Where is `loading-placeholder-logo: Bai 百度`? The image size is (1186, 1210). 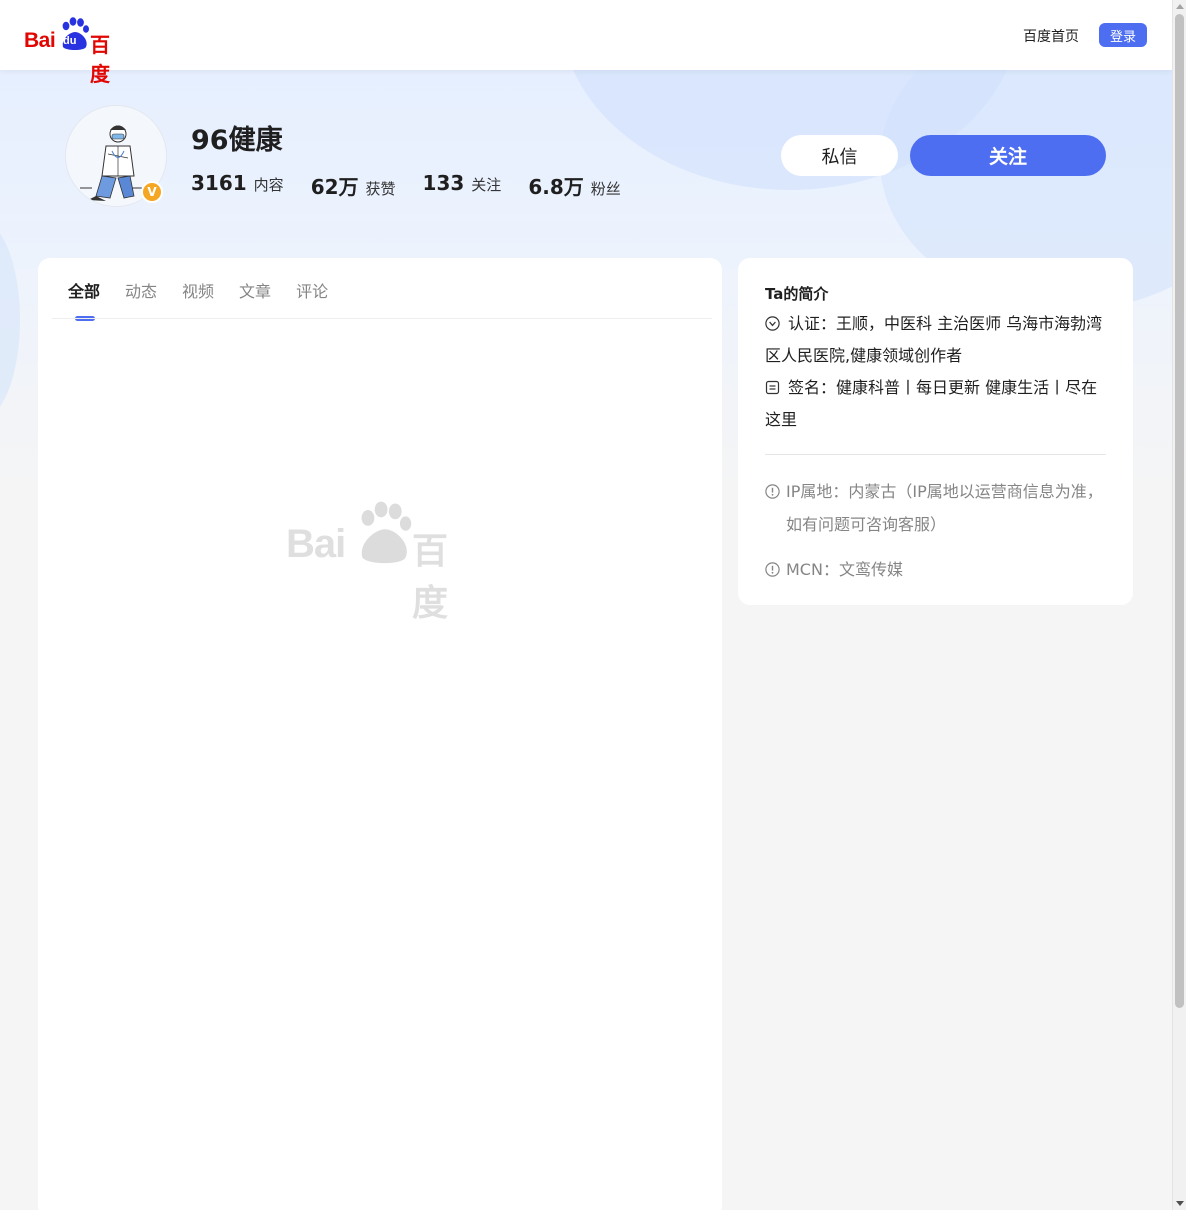 loading-placeholder-logo: Bai 百度 is located at coordinates (381, 562).